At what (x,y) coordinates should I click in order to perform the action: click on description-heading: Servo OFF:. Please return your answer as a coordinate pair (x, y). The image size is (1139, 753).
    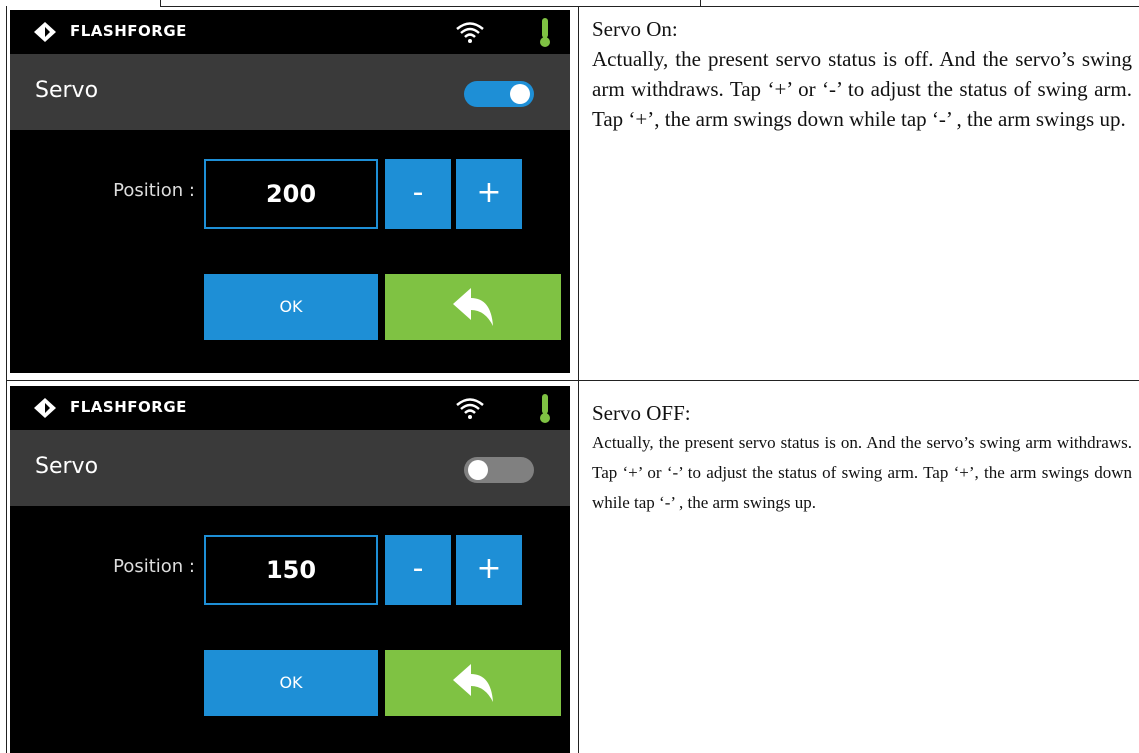
    Looking at the image, I should click on (641, 413).